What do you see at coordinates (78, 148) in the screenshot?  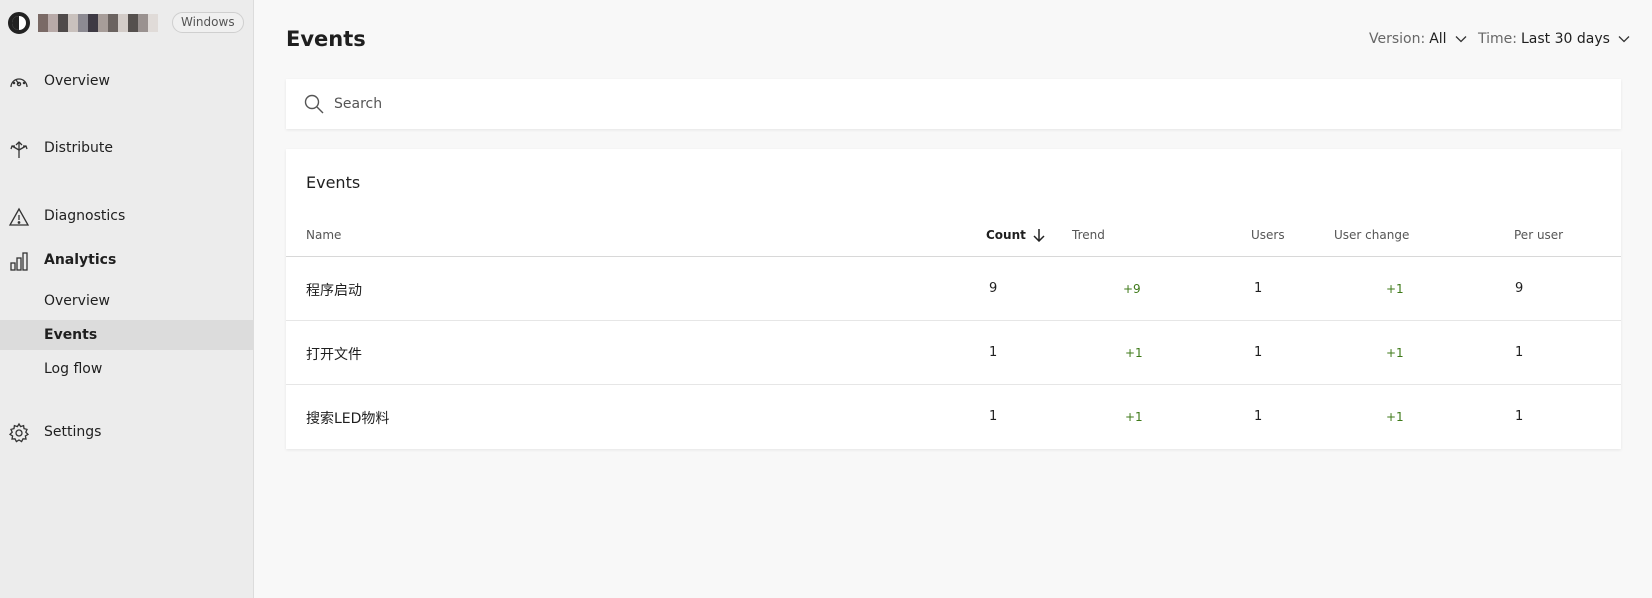 I see `sidebar-item-label: Distribute` at bounding box center [78, 148].